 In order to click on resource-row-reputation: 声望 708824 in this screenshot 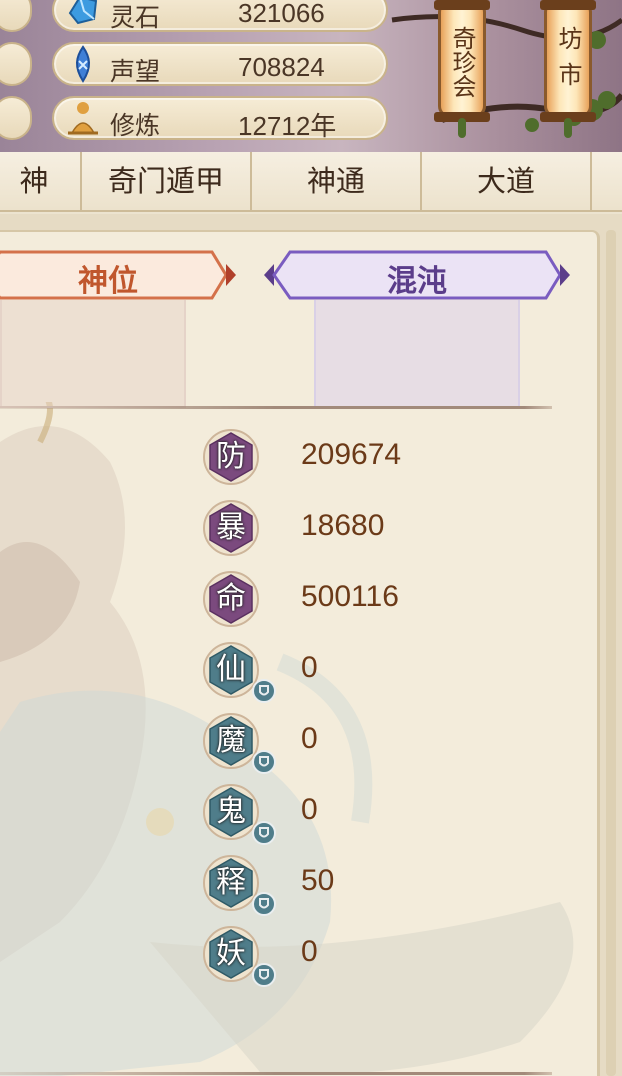, I will do `click(220, 64)`.